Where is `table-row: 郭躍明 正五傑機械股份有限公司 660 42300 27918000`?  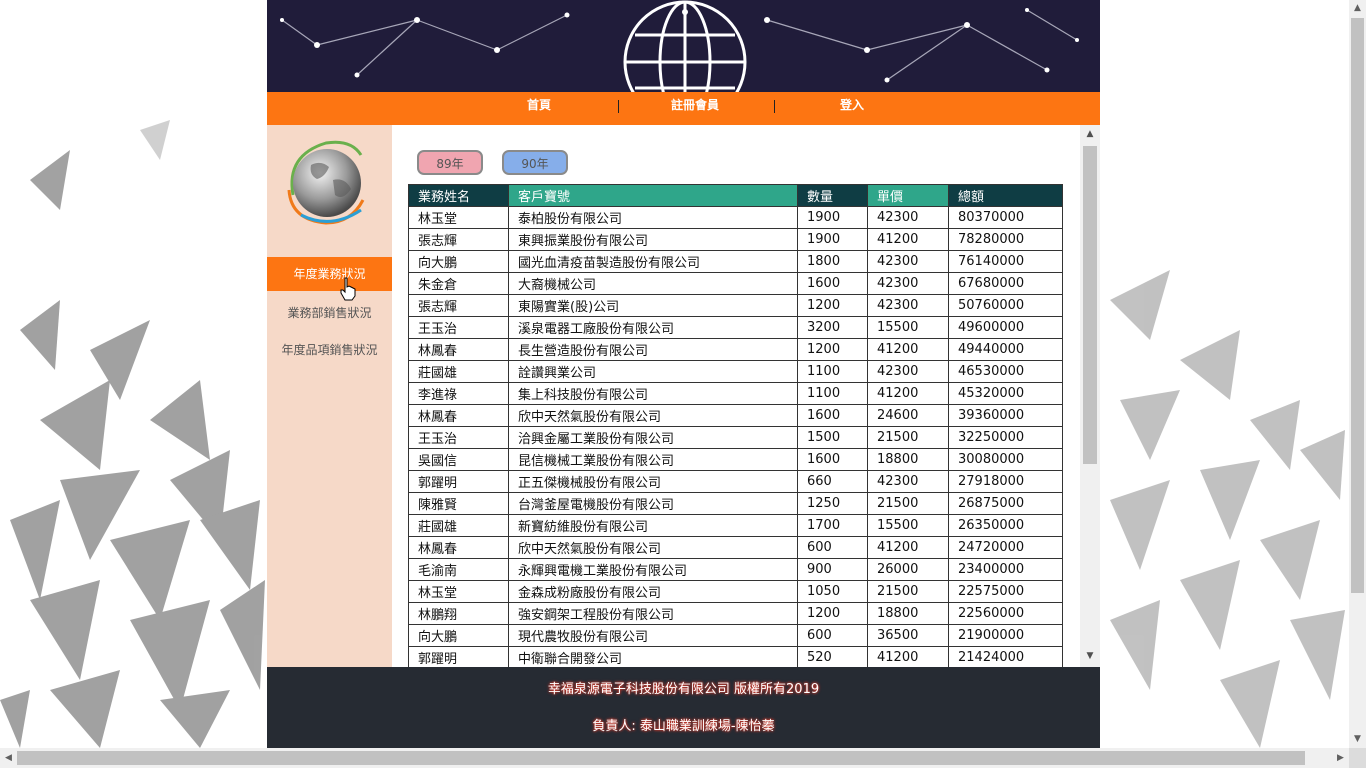 table-row: 郭躍明 正五傑機械股份有限公司 660 42300 27918000 is located at coordinates (735, 481).